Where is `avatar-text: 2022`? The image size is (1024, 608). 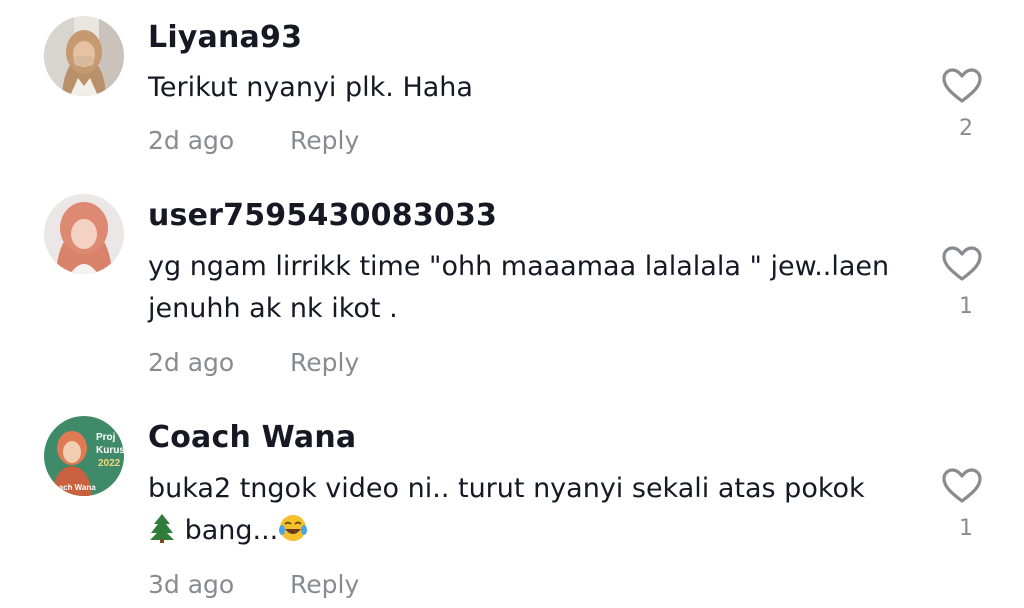
avatar-text: 2022 is located at coordinates (109, 463).